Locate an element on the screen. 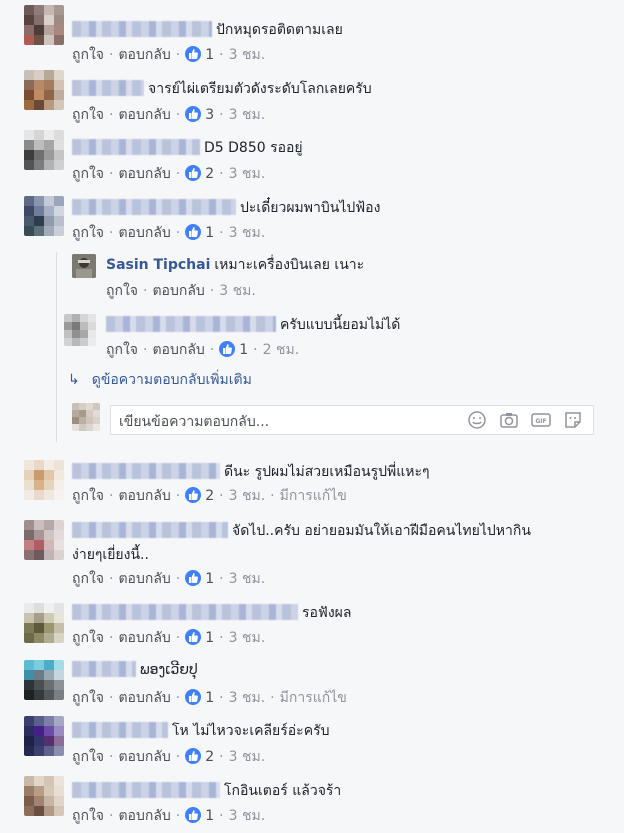  emoji-icon is located at coordinates (477, 420).